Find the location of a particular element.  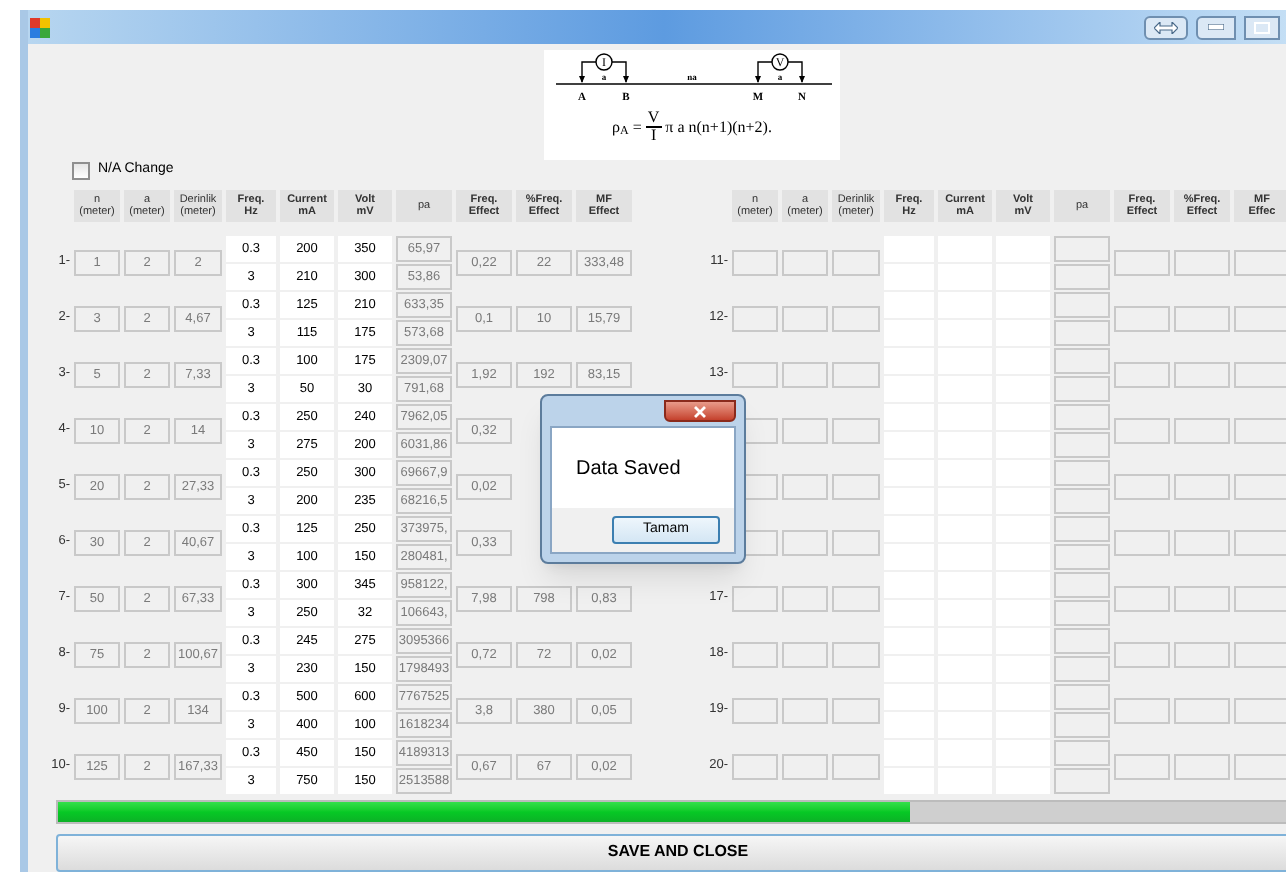

close-button is located at coordinates (700, 411).